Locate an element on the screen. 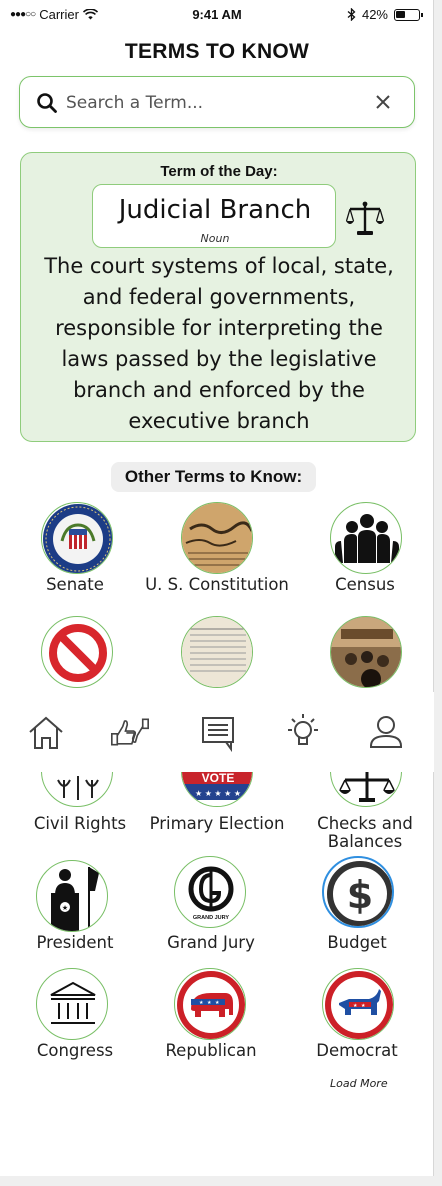 The height and width of the screenshot is (1186, 442). term-label: President is located at coordinates (75, 942).